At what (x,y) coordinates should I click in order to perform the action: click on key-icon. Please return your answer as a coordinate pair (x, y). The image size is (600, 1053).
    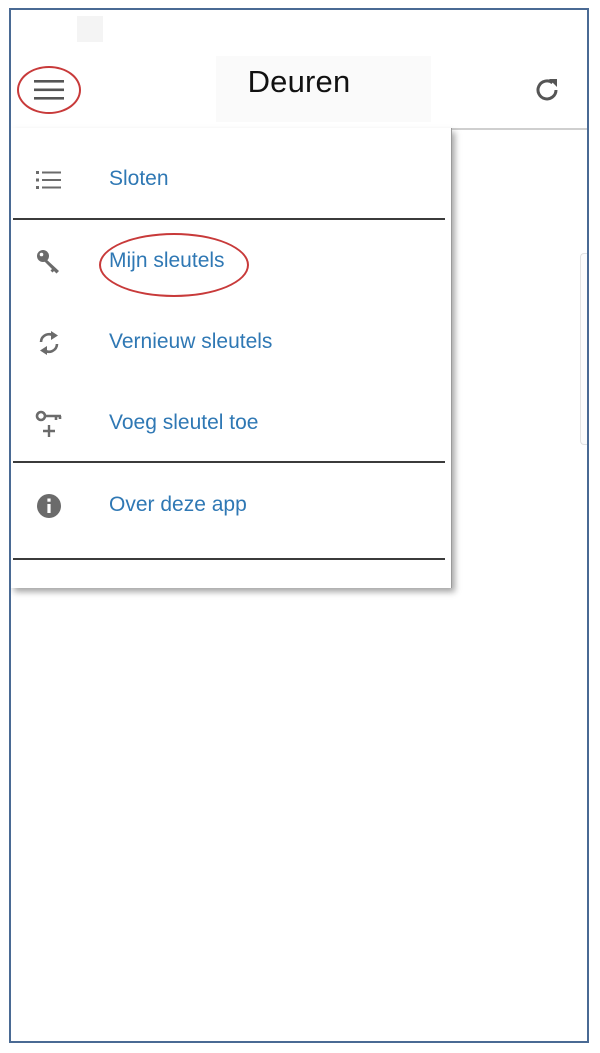
    Looking at the image, I should click on (49, 262).